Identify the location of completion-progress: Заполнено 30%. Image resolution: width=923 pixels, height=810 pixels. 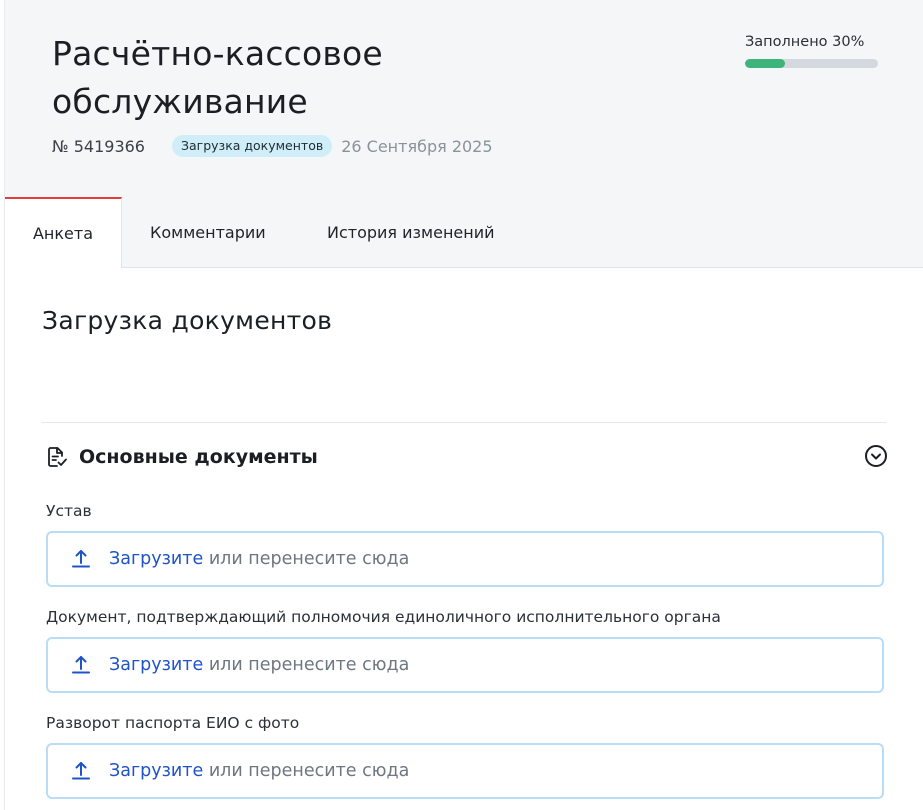
(811, 51).